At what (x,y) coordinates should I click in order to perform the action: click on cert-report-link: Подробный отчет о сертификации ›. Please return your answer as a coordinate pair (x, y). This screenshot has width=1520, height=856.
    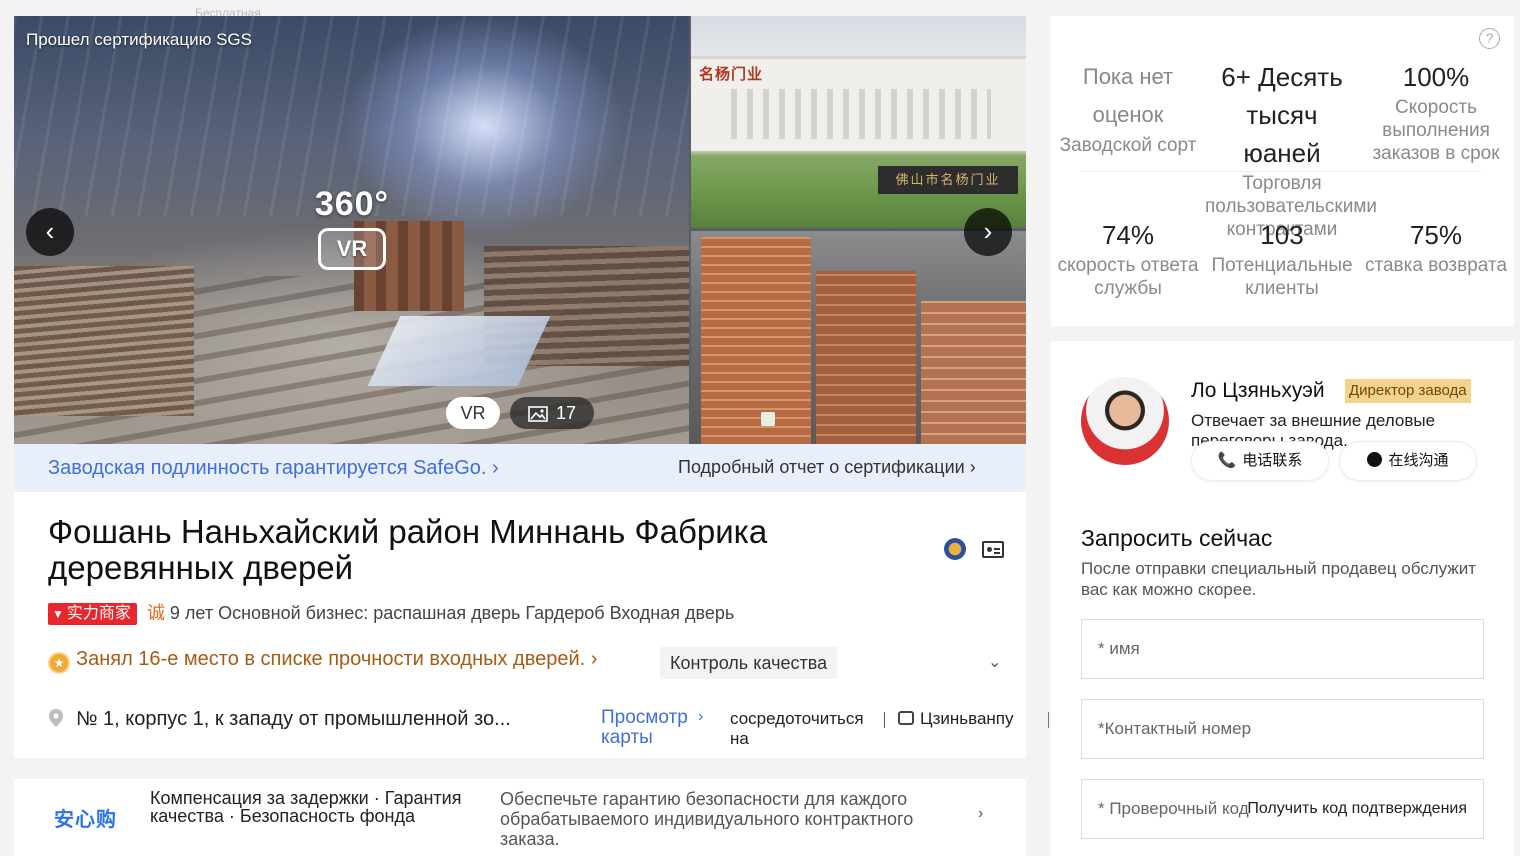
    Looking at the image, I should click on (827, 467).